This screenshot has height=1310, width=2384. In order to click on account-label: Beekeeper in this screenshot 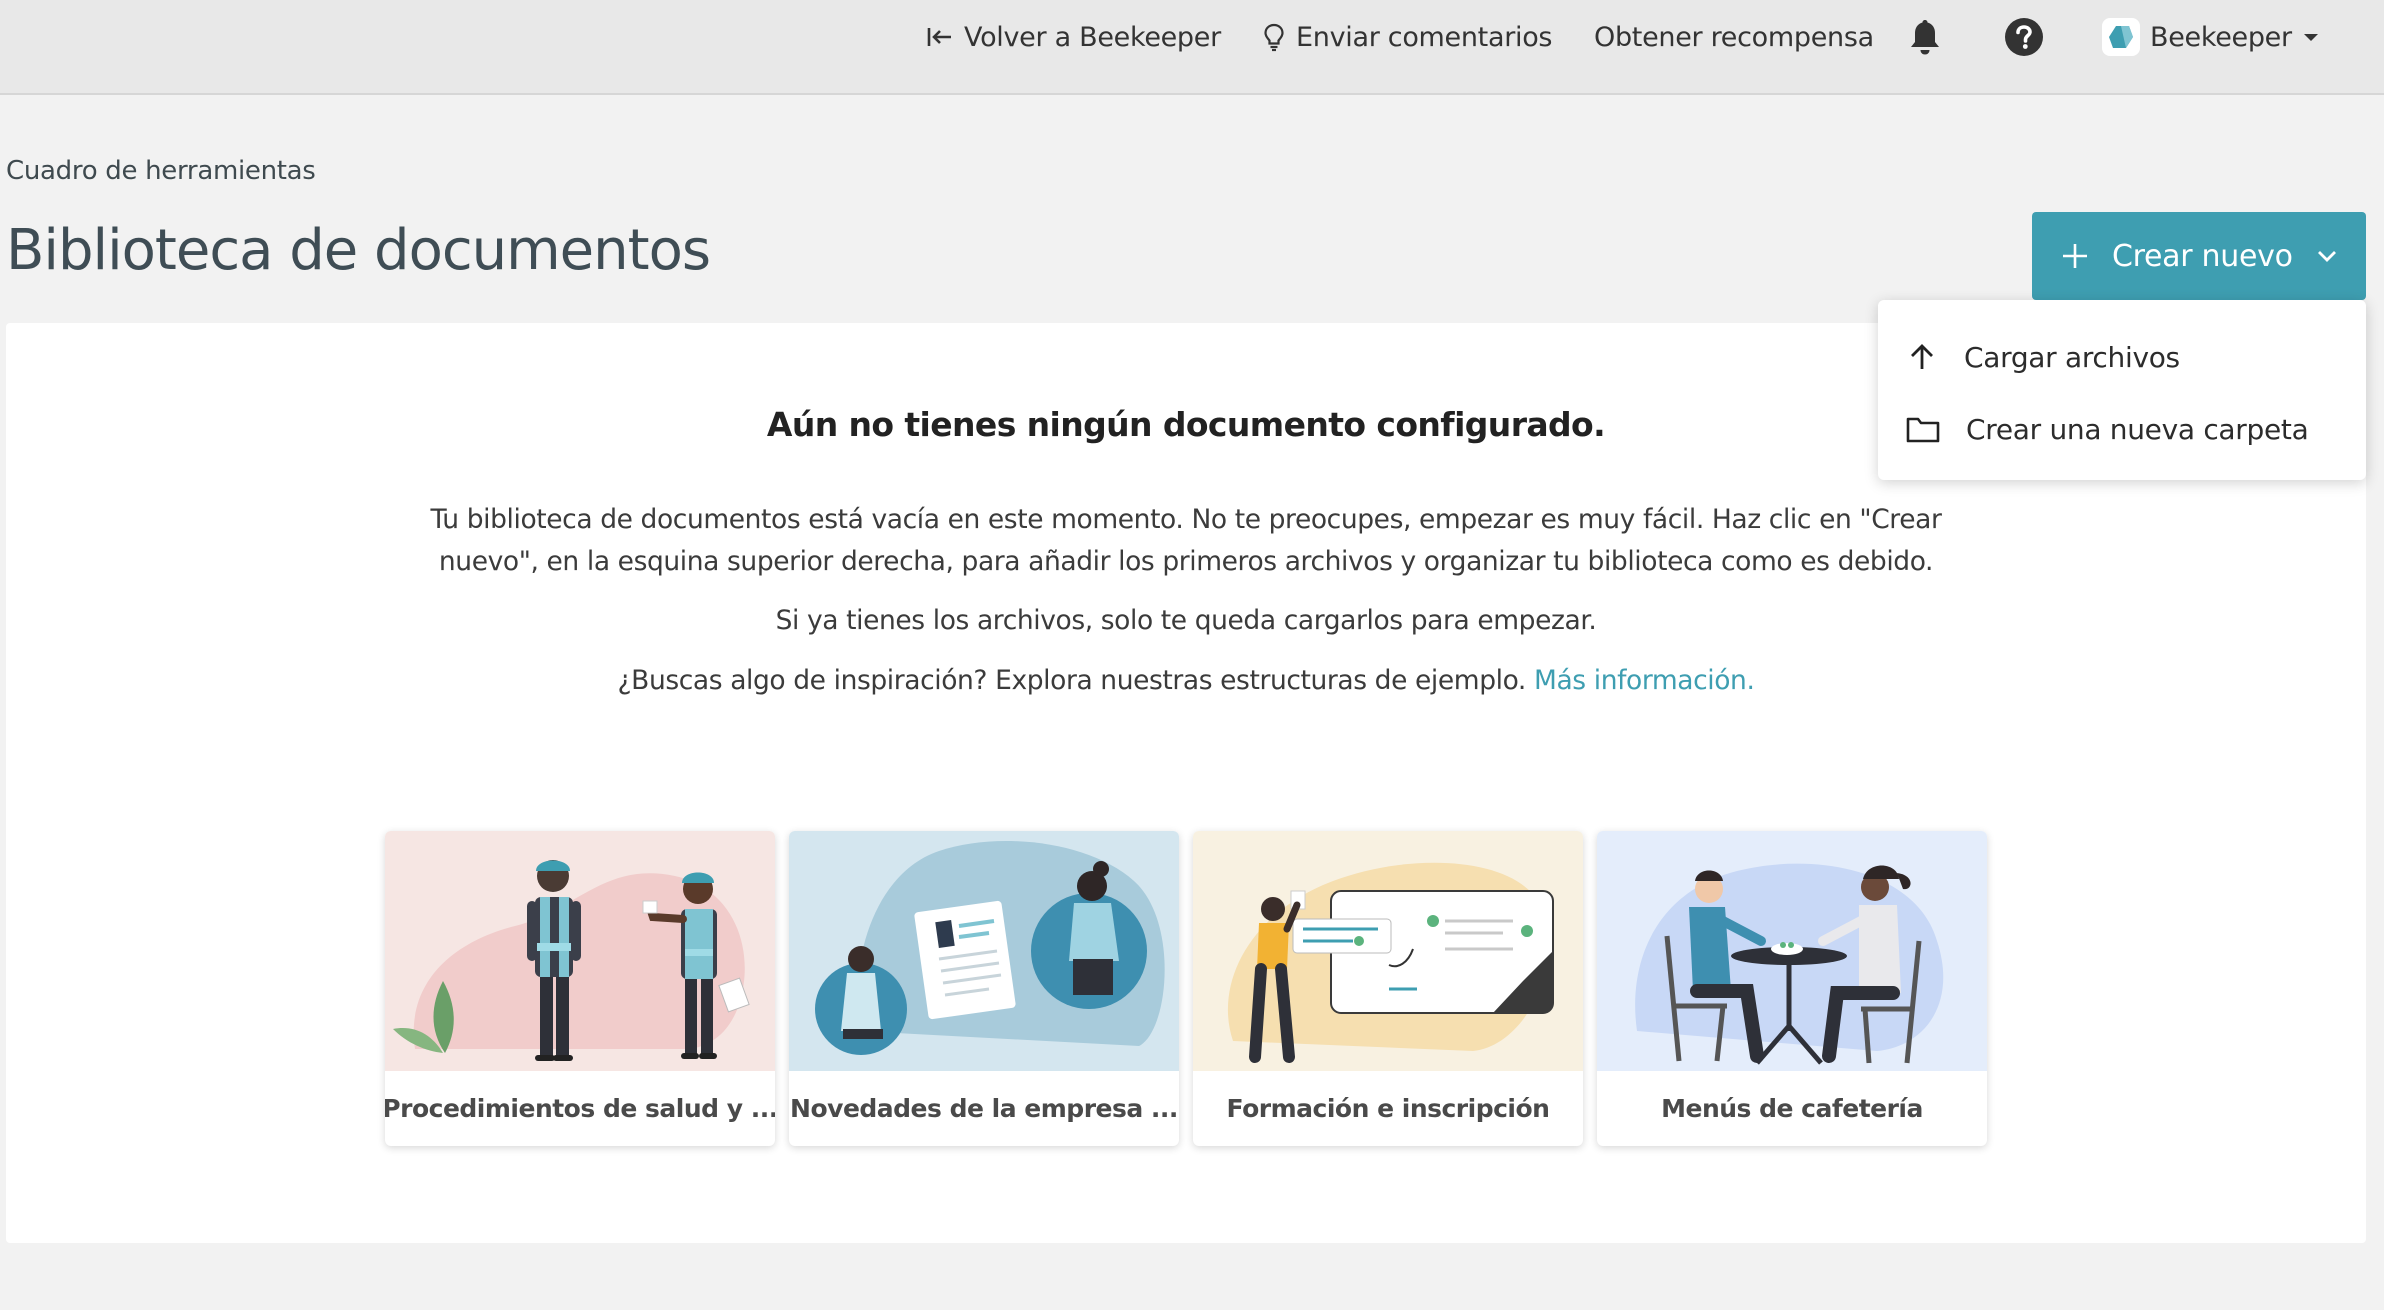, I will do `click(2221, 37)`.